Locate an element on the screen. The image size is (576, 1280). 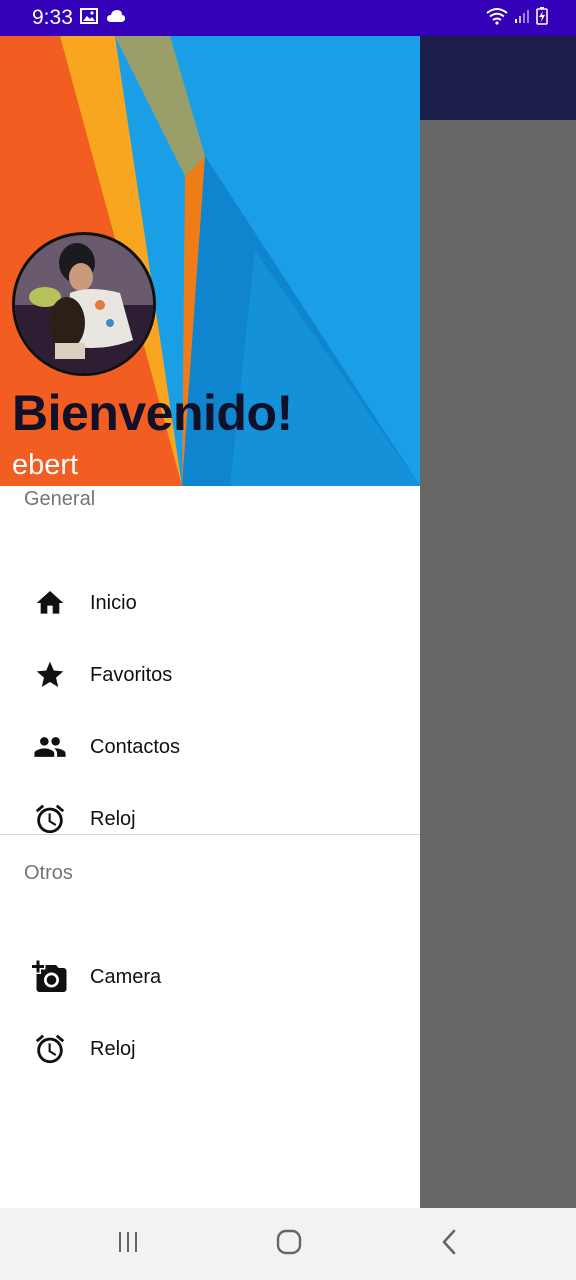
menu-item-inicio: Inicio is located at coordinates (210, 603).